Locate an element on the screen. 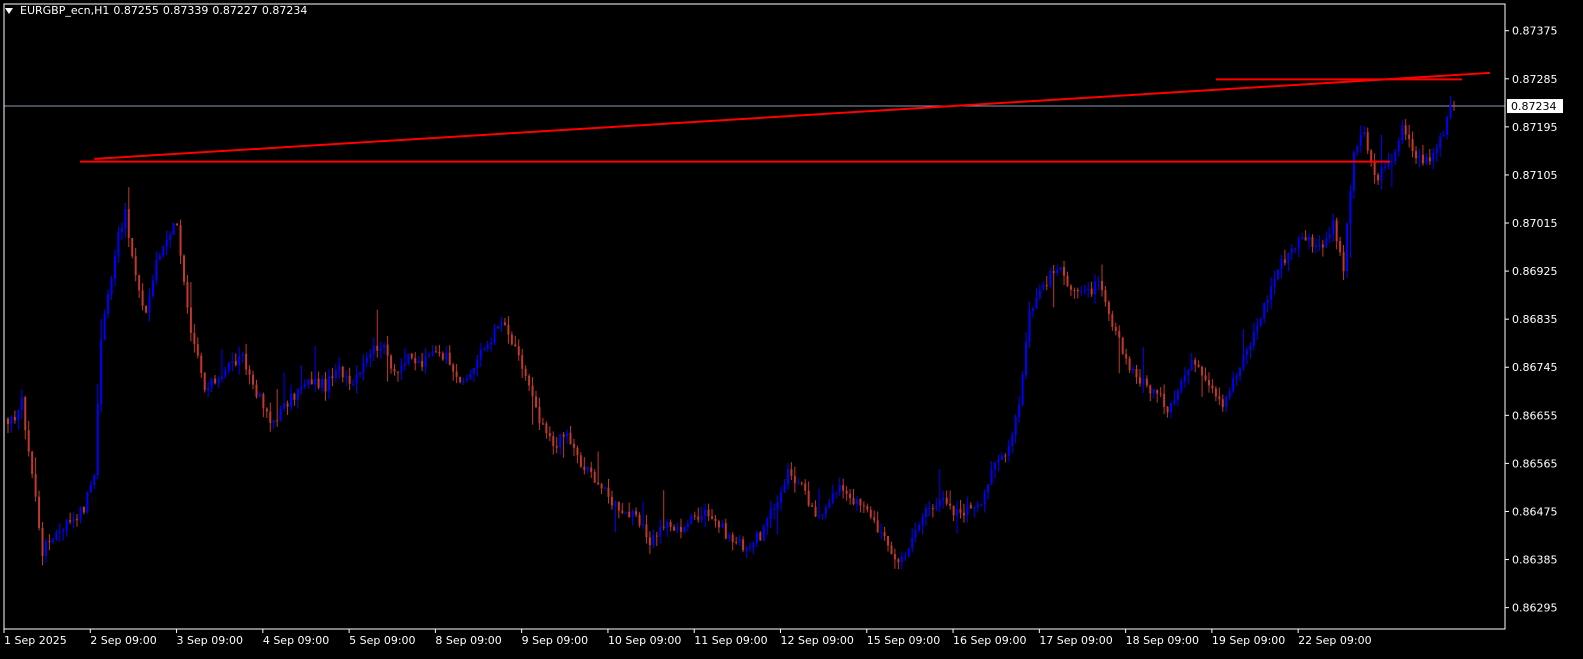 The image size is (1583, 659). price-tick-label: 0.87195 is located at coordinates (1535, 127).